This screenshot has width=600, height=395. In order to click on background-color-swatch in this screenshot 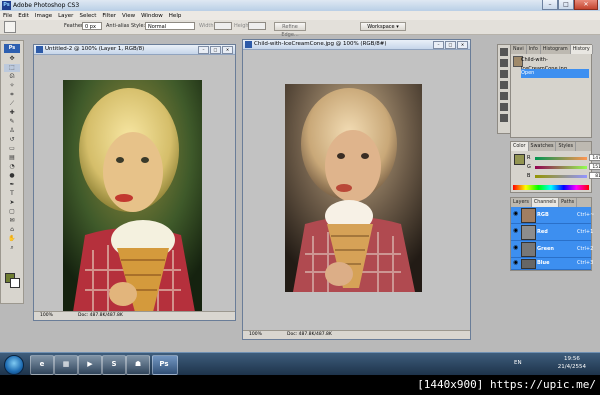, I will do `click(15, 283)`.